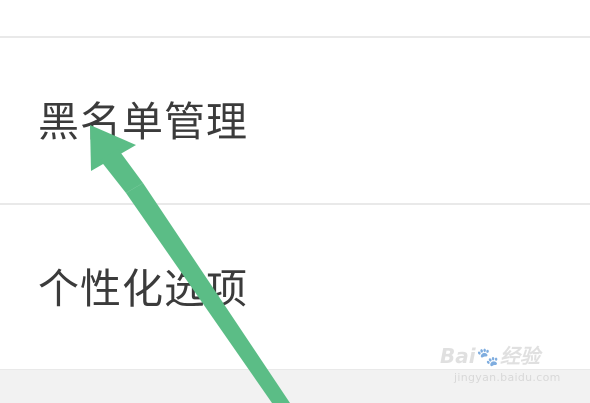  I want to click on watermark-logo: Bai🐾经验, so click(490, 356).